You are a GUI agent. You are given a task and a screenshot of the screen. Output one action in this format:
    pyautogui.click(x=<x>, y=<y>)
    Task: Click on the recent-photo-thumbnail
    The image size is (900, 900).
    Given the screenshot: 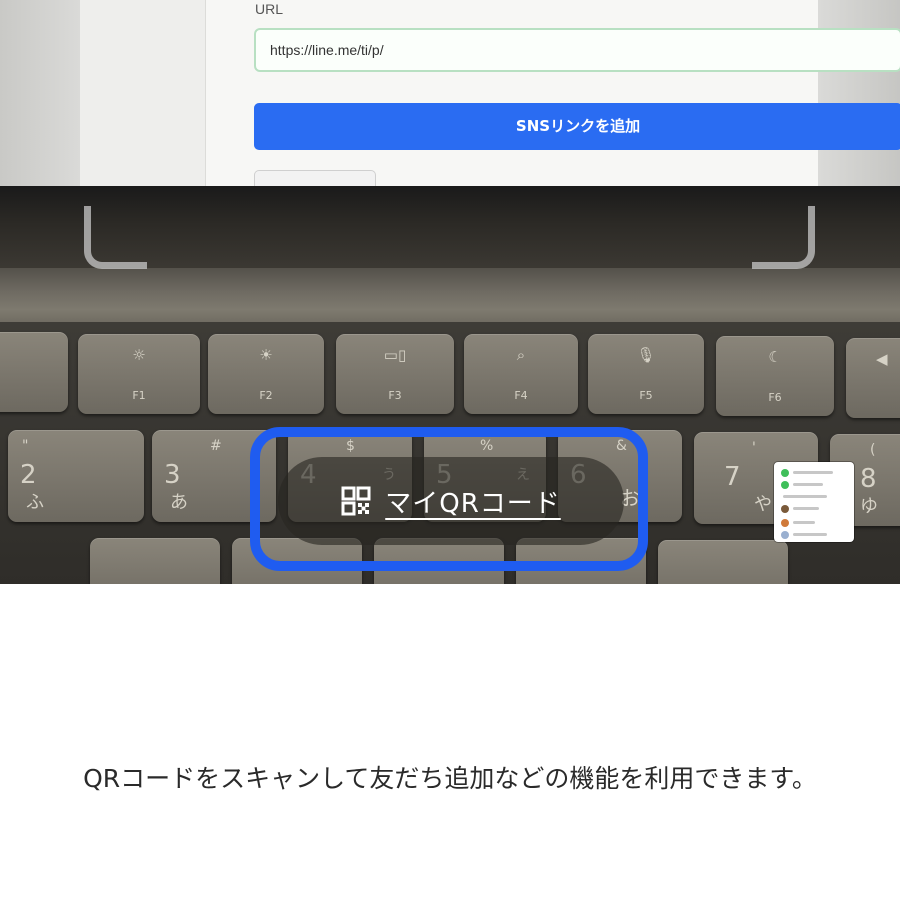 What is the action you would take?
    pyautogui.click(x=814, y=502)
    